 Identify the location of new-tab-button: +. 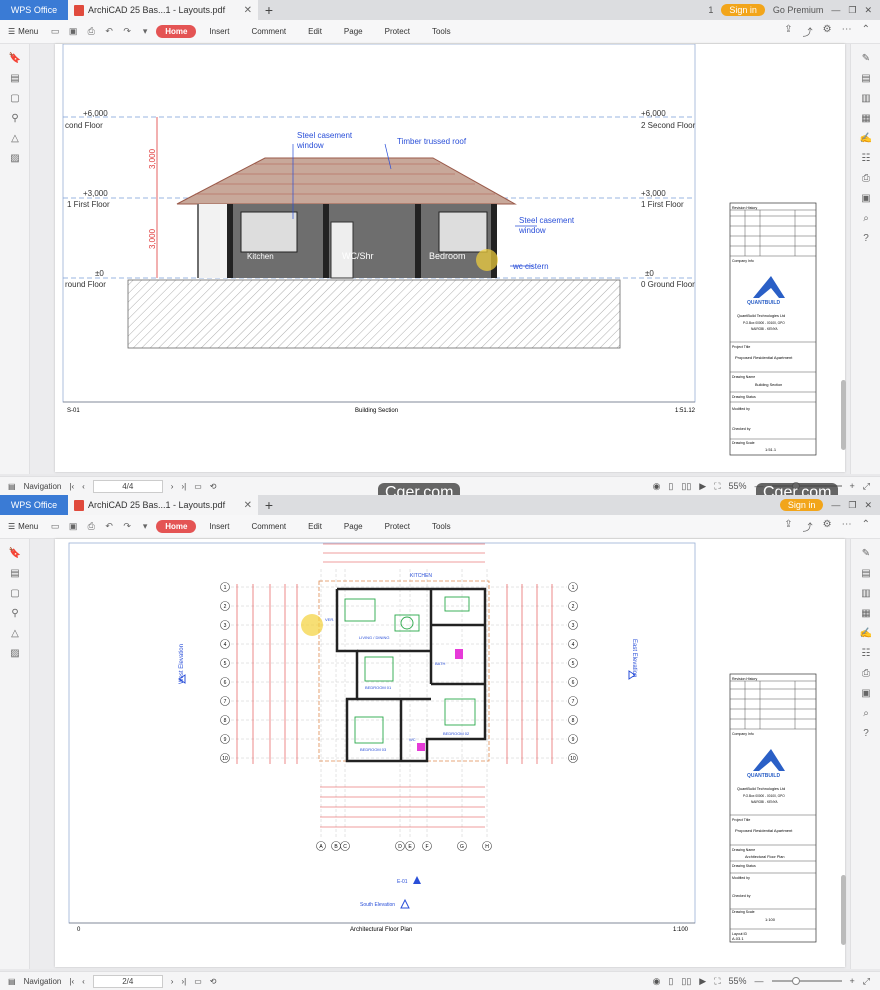
(269, 505).